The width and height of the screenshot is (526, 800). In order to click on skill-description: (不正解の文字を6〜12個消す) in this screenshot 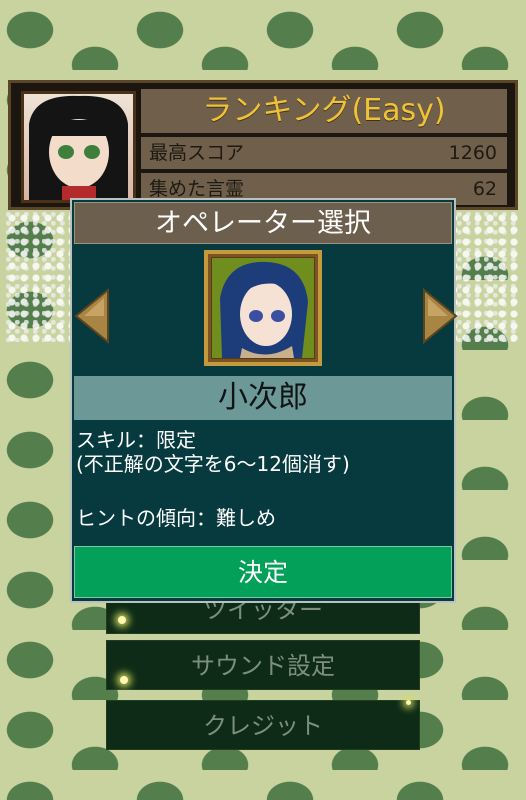, I will do `click(213, 464)`.